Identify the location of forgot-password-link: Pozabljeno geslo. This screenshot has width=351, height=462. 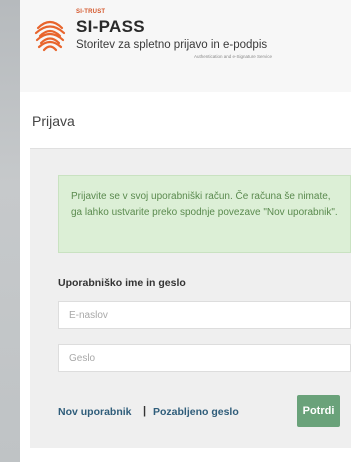
(196, 412).